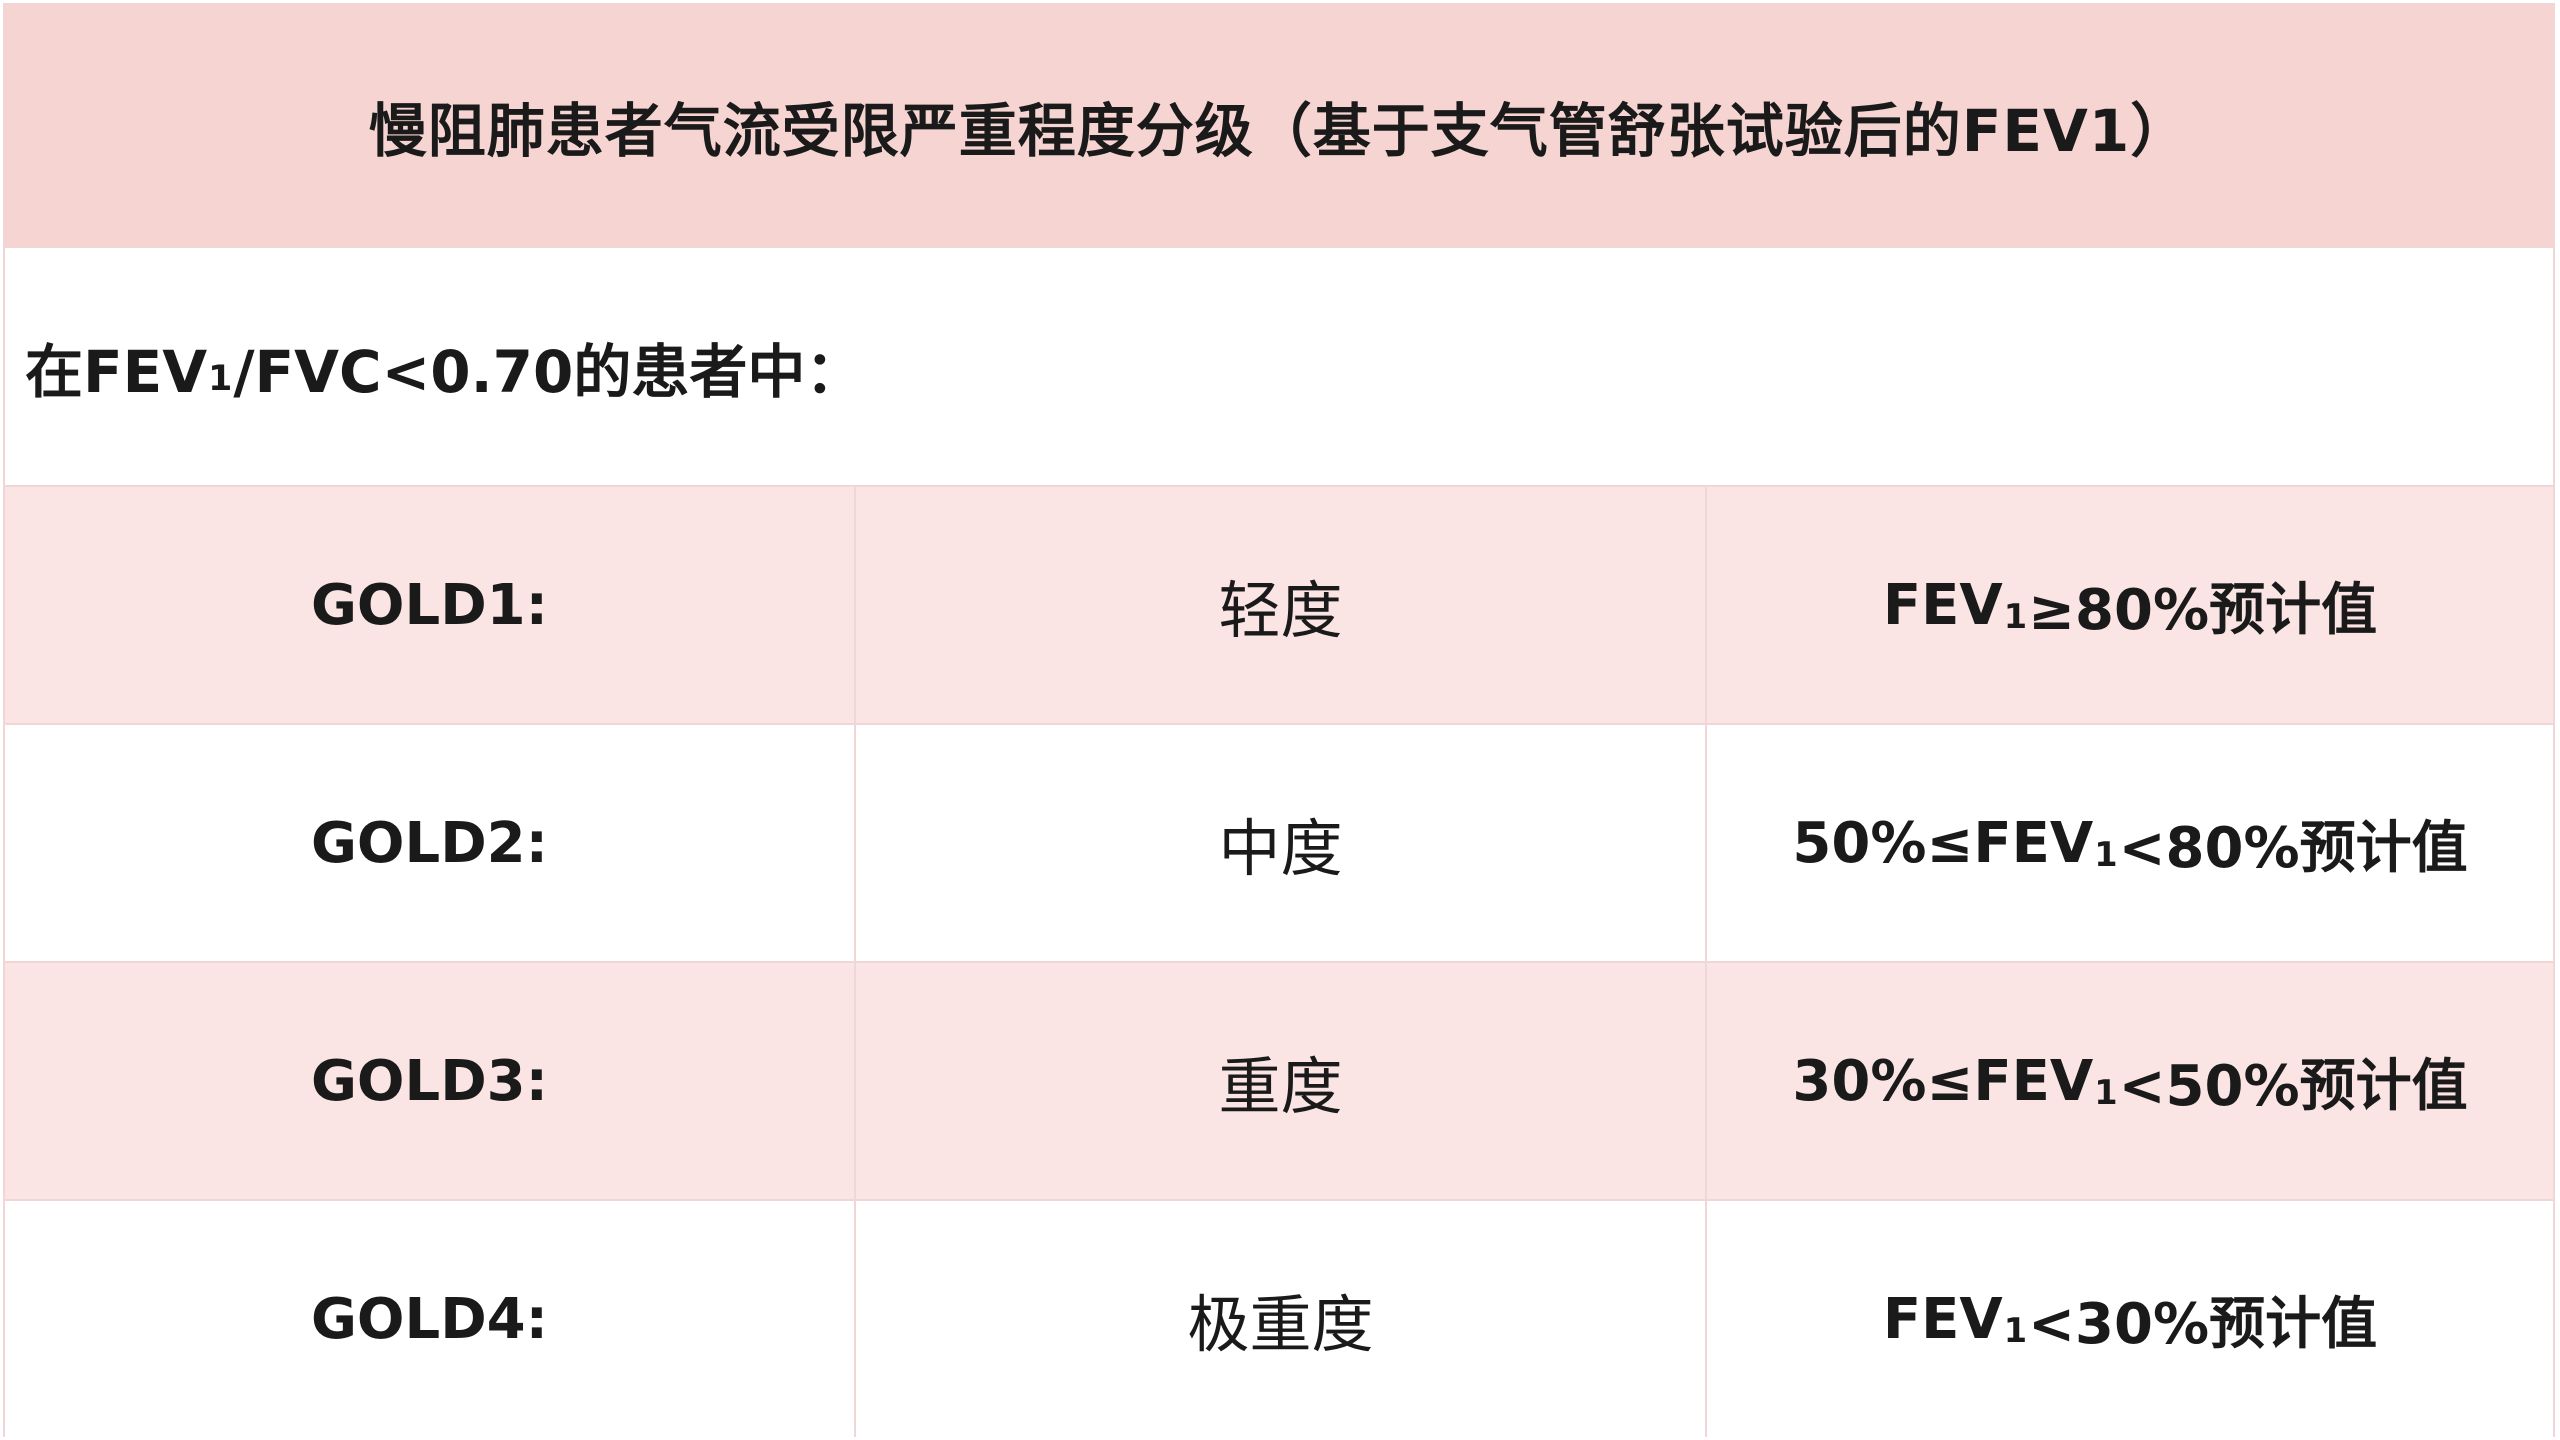 The width and height of the screenshot is (2560, 1440). I want to click on criterion-post: <30%预计值, so click(2203, 1324).